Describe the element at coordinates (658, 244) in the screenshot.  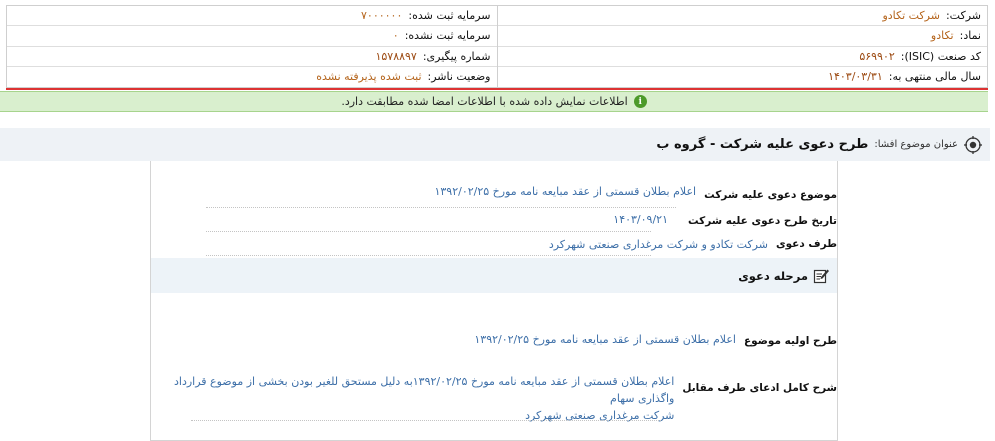
I see `claim-party-value: شرکت تکادو و شرکت مرغداری صنعتی شهرکرد` at that location.